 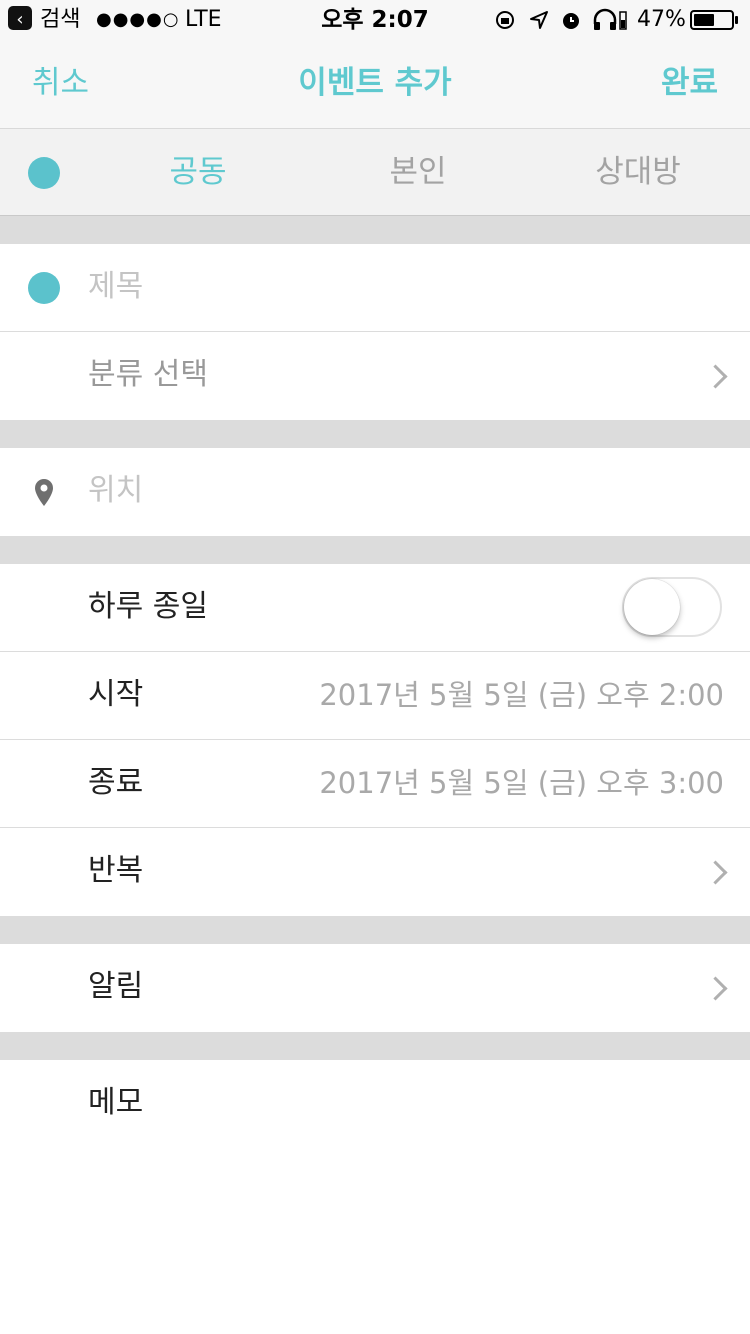 What do you see at coordinates (623, 20) in the screenshot?
I see `battery-charging-indicator-icon` at bounding box center [623, 20].